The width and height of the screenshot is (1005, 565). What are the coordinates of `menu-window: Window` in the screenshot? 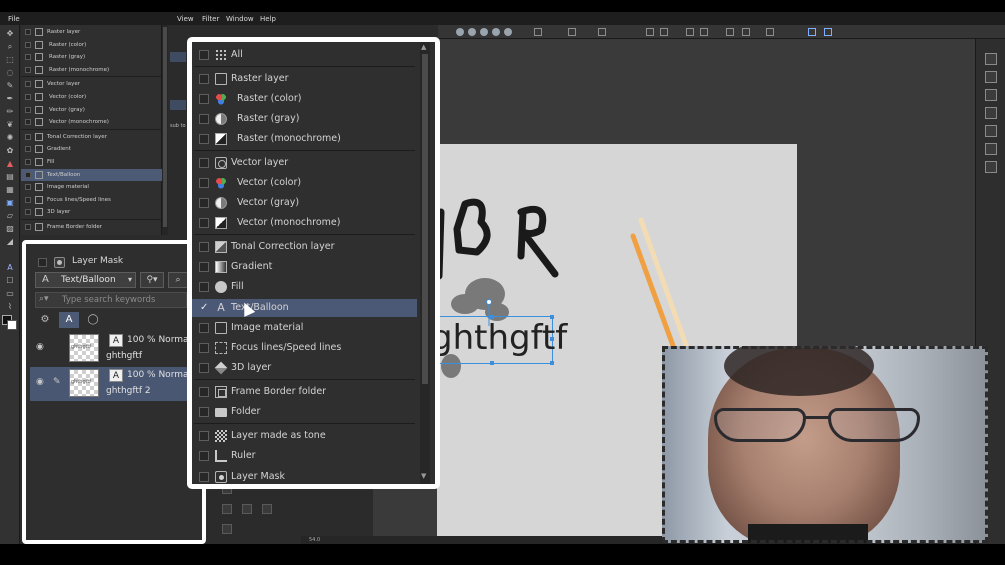 It's located at (240, 19).